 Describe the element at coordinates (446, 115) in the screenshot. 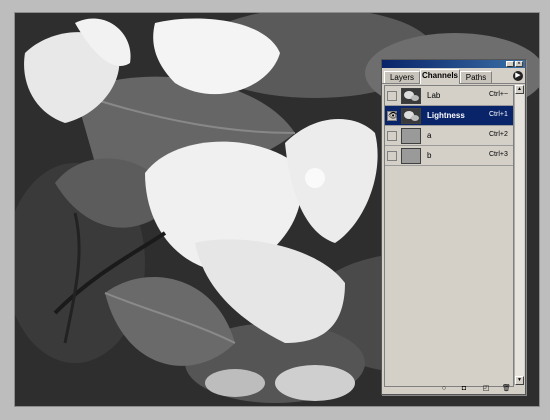

I see `channel-name: Lightness` at that location.